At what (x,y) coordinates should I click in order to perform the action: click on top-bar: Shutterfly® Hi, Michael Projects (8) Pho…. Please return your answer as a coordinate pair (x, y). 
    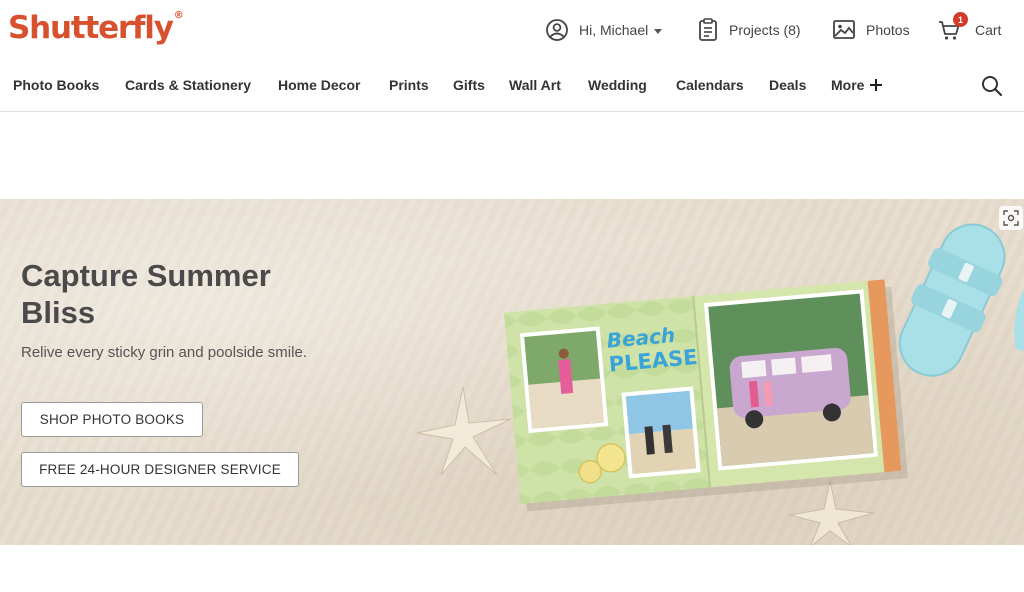
    Looking at the image, I should click on (512, 31).